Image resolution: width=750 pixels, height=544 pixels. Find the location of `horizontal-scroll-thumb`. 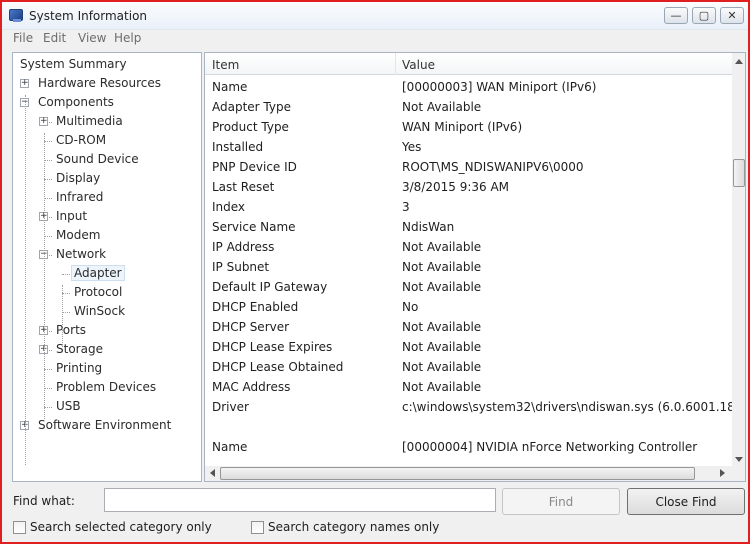

horizontal-scroll-thumb is located at coordinates (457, 473).